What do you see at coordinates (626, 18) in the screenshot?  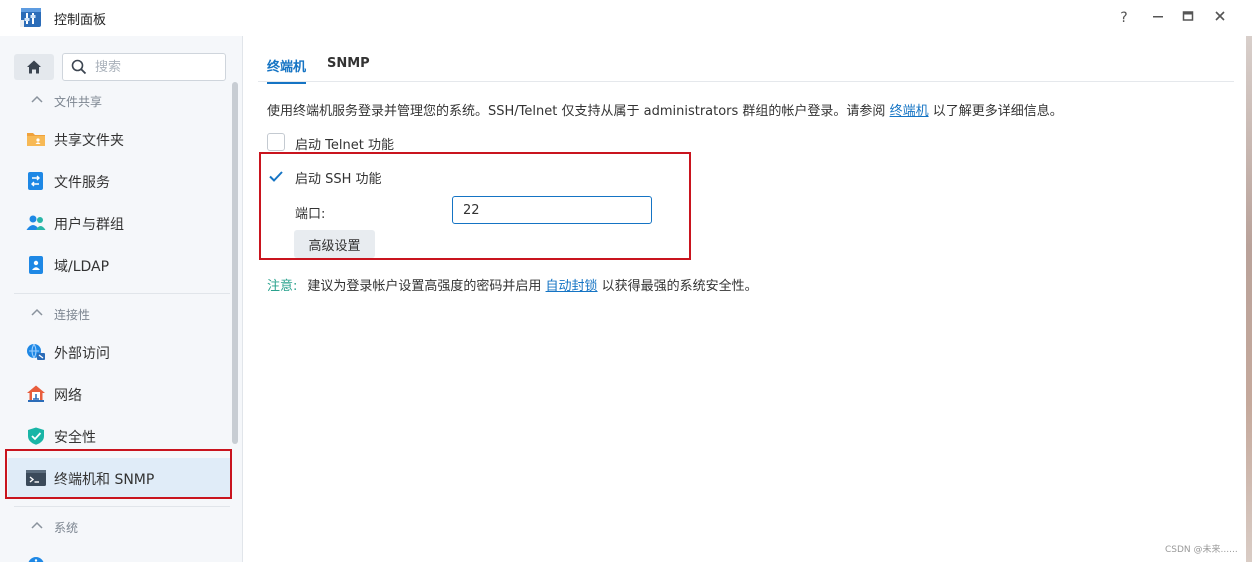 I see `title-bar: 控制面板 ?` at bounding box center [626, 18].